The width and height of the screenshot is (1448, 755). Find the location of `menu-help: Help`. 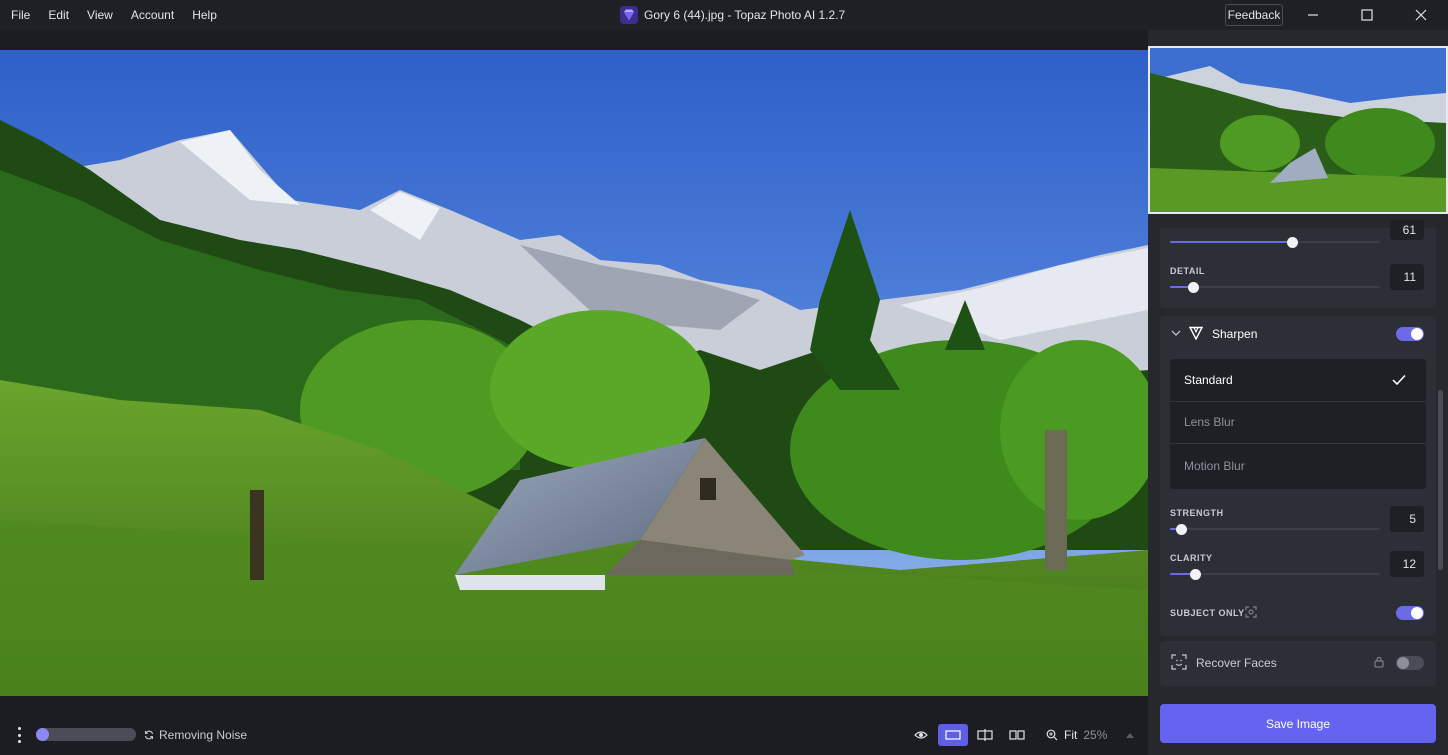

menu-help: Help is located at coordinates (204, 15).